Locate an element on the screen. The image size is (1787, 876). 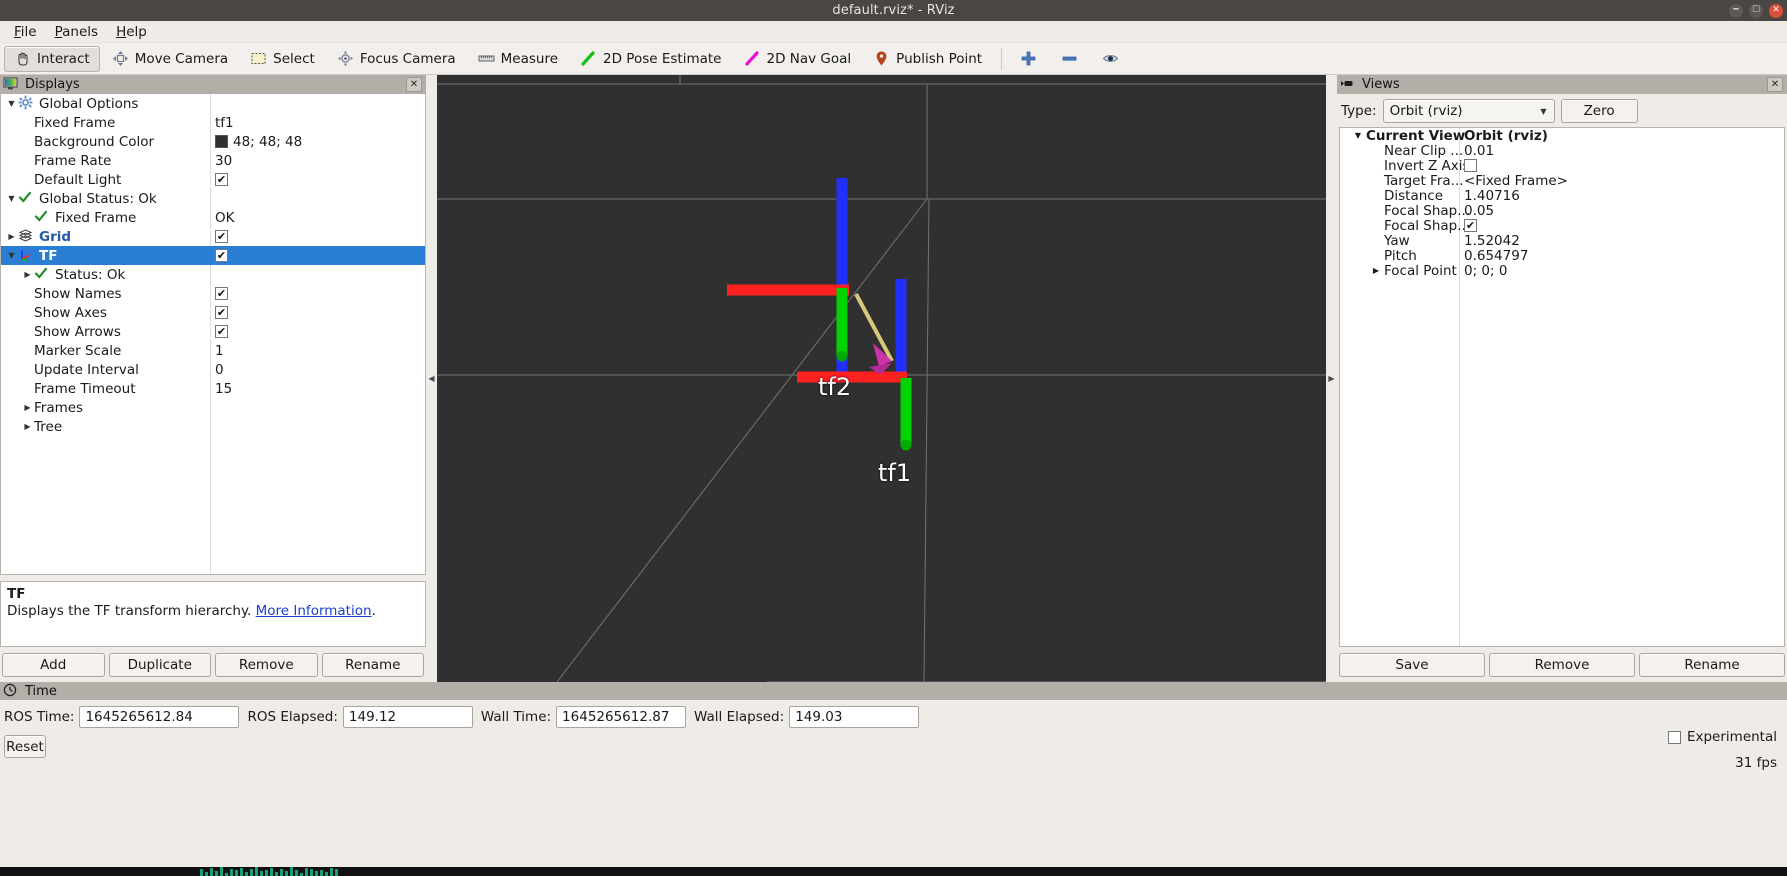
views-row-focal-point: ▶ Focal Point 0; 0; 0 is located at coordinates (1562, 271).